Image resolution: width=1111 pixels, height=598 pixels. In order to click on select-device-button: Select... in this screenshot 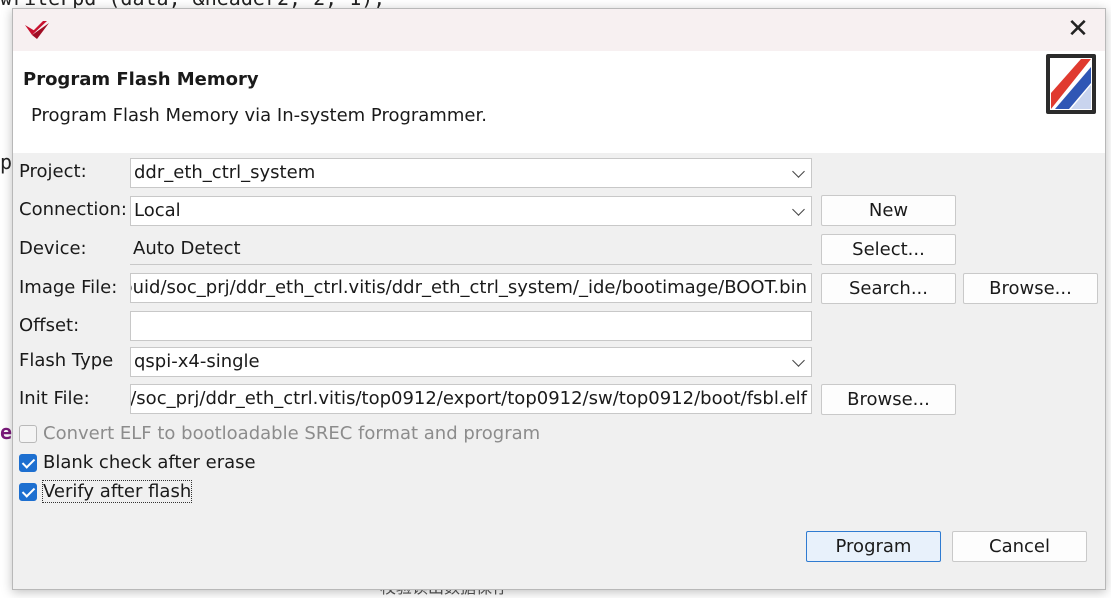, I will do `click(888, 249)`.